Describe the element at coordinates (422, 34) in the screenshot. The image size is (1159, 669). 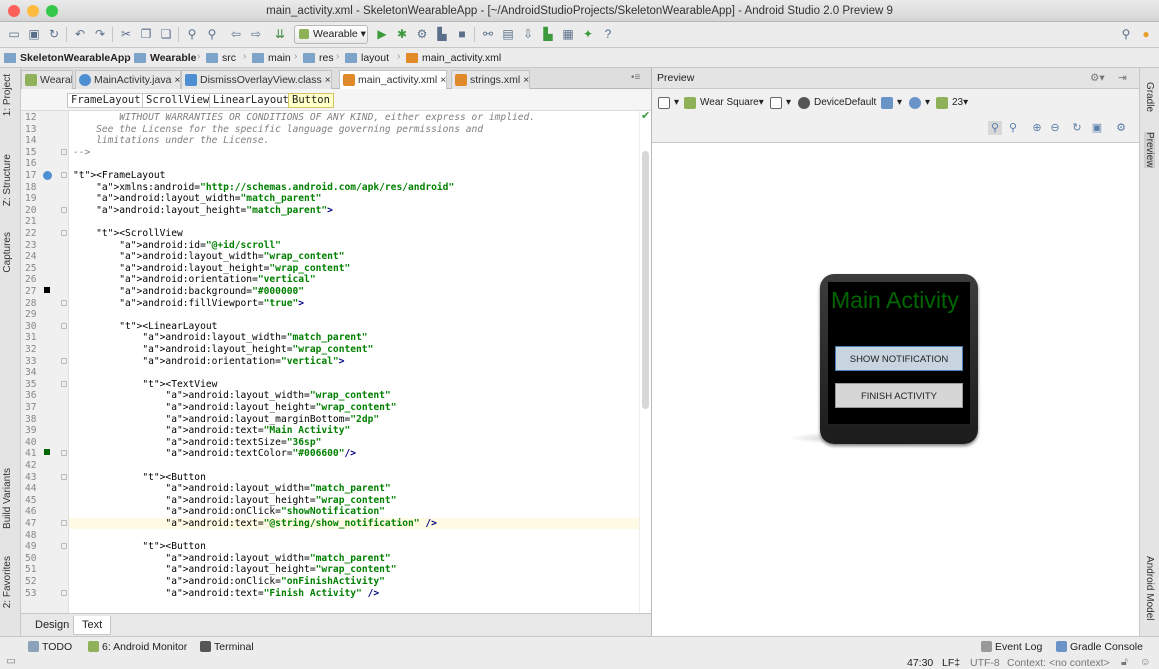
I see `attach-debugger-icon: ⚙` at that location.